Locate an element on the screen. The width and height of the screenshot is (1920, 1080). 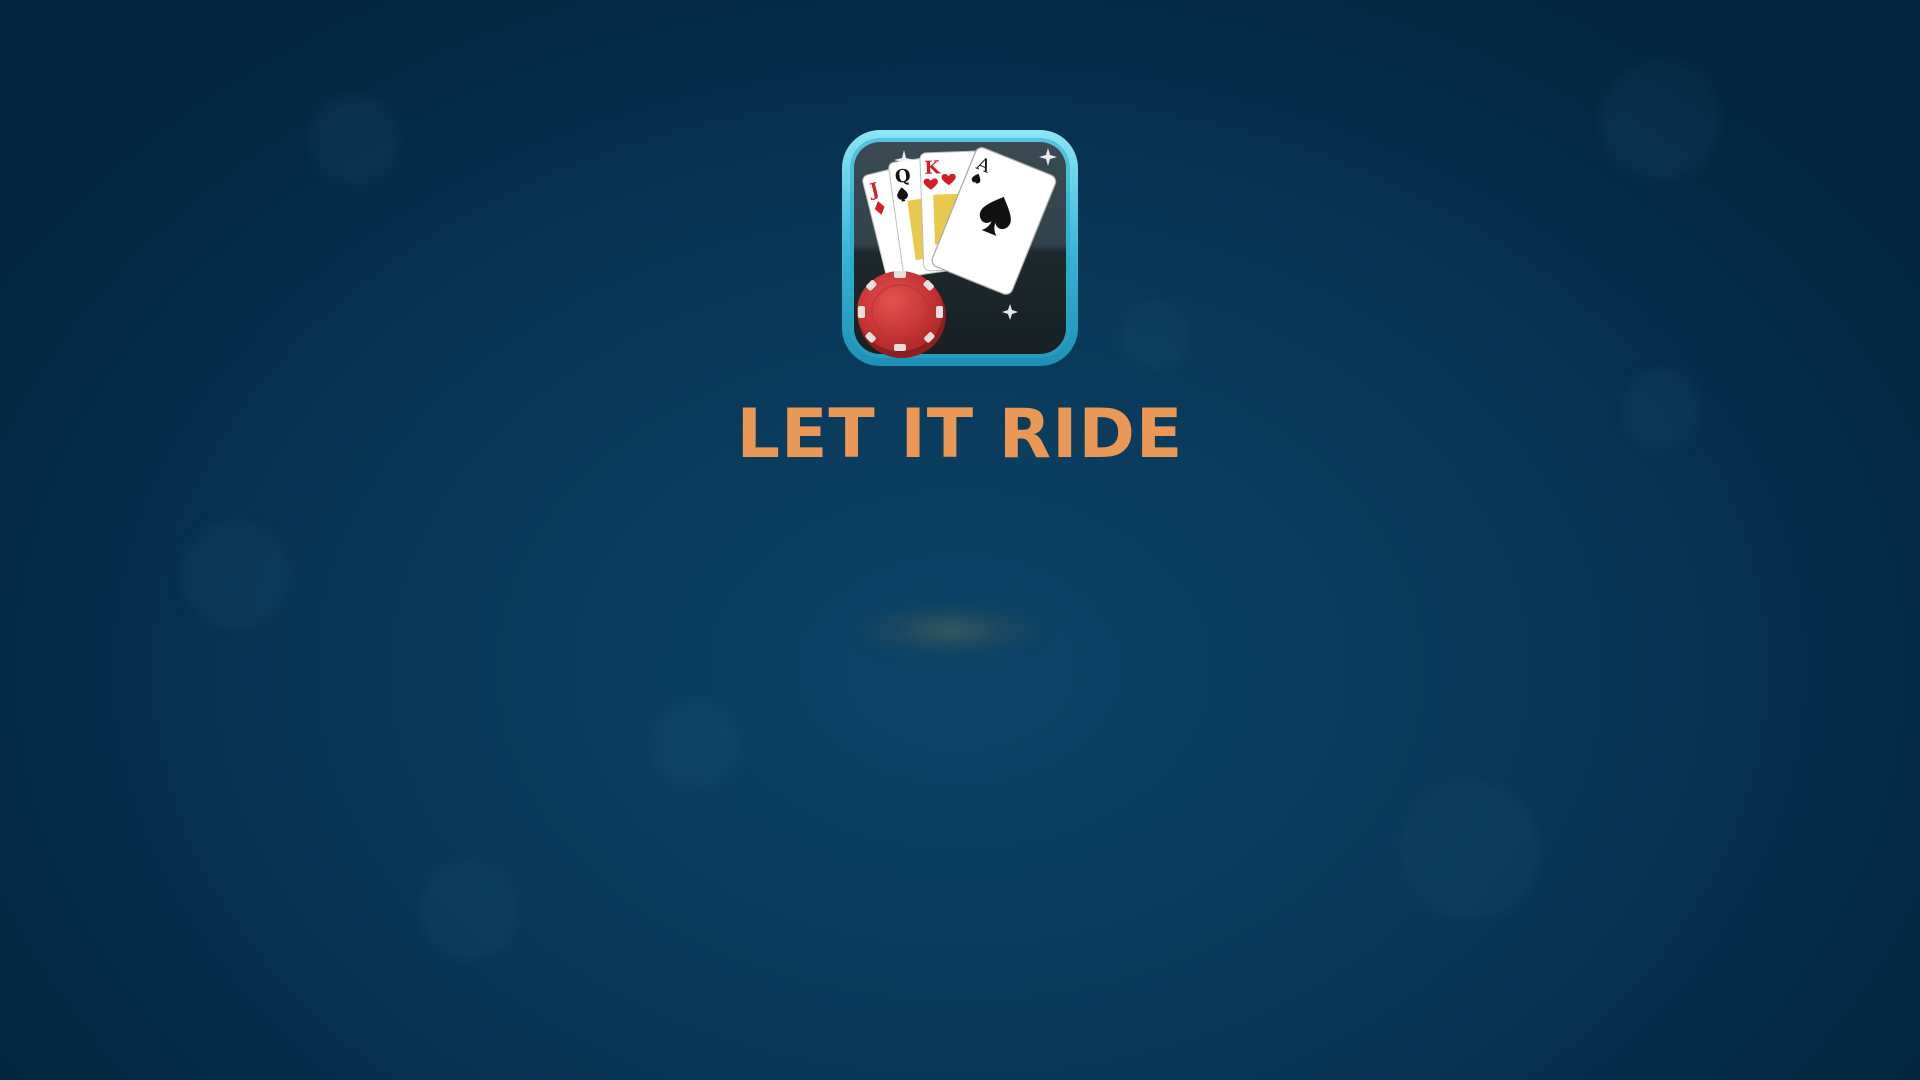
center-glow is located at coordinates (950, 630).